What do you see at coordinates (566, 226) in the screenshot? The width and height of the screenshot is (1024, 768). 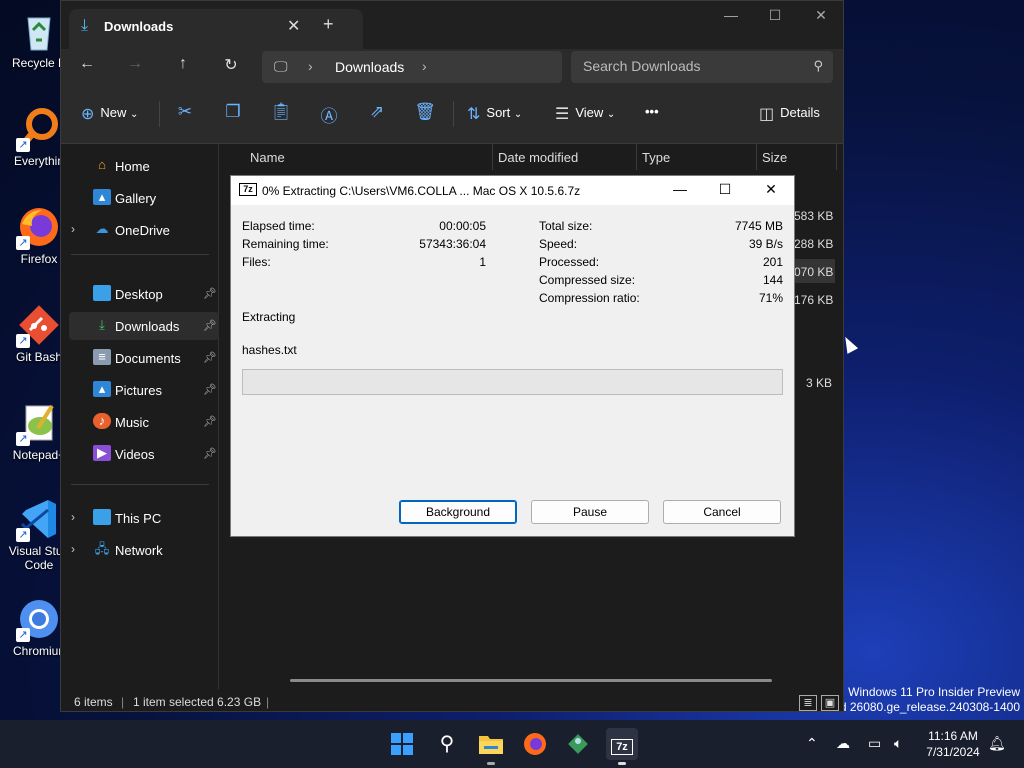 I see `total-size-label: Total size:` at bounding box center [566, 226].